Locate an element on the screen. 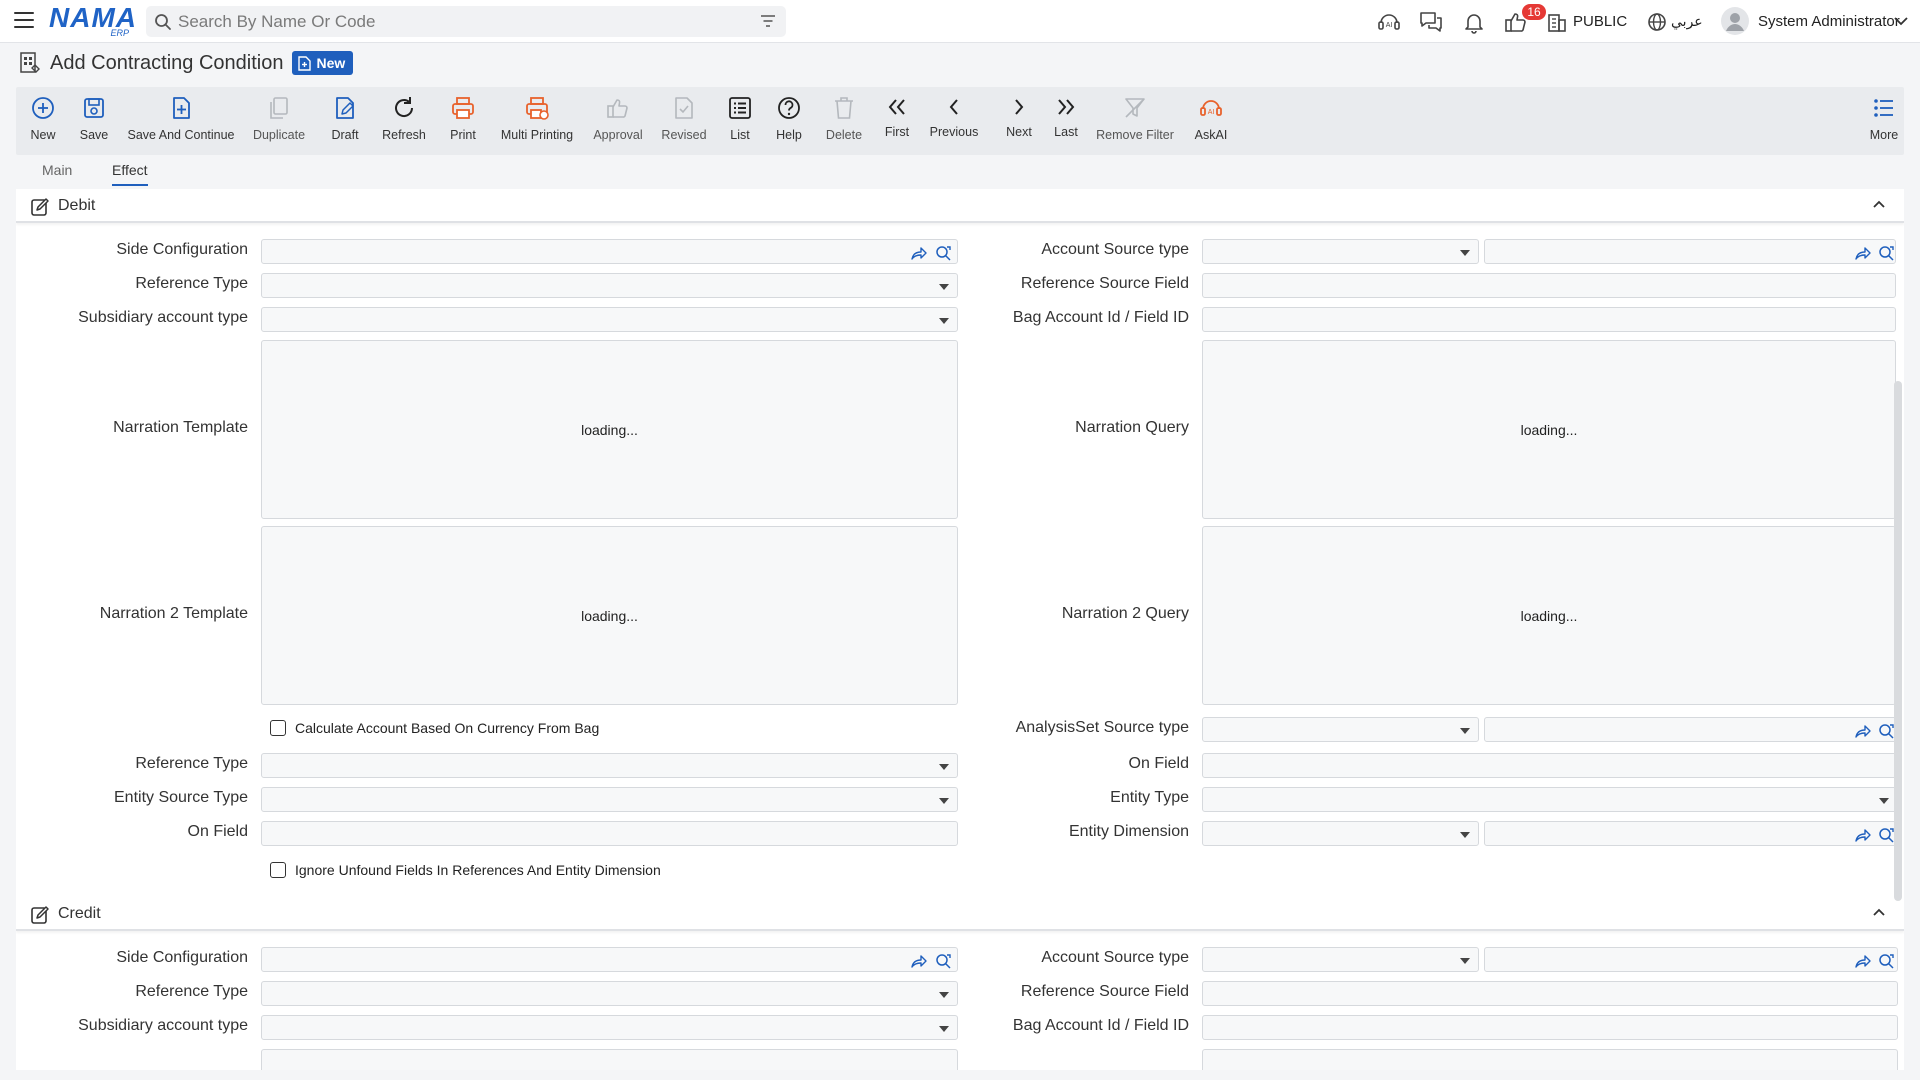  on-field-input is located at coordinates (609, 833).